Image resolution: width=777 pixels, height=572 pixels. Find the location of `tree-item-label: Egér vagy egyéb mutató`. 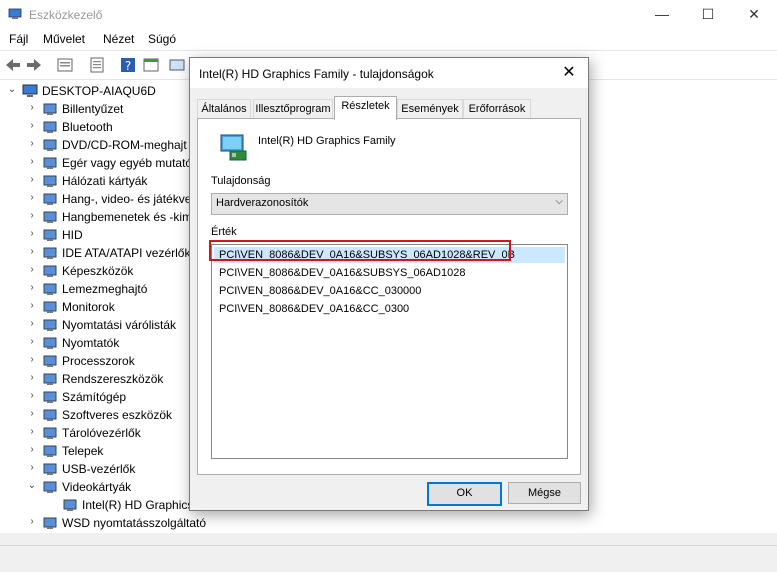

tree-item-label: Egér vagy egyéb mutató is located at coordinates (127, 163).